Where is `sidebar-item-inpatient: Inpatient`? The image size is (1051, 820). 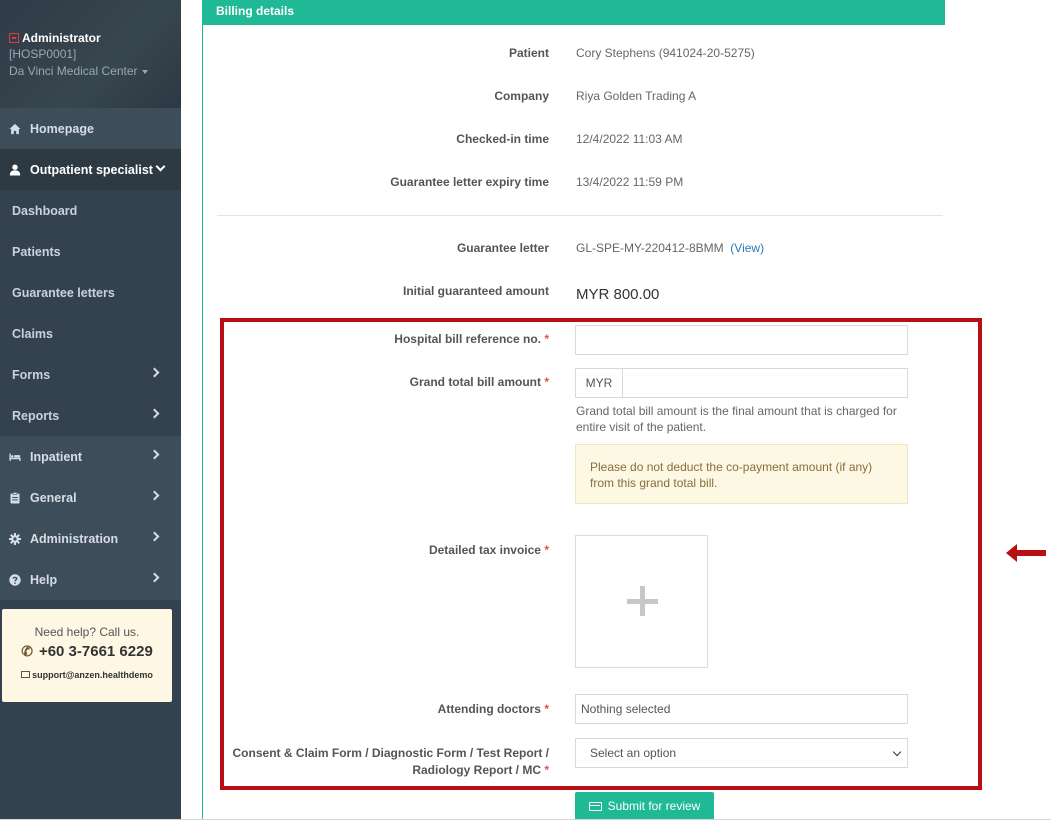
sidebar-item-inpatient: Inpatient is located at coordinates (90, 456).